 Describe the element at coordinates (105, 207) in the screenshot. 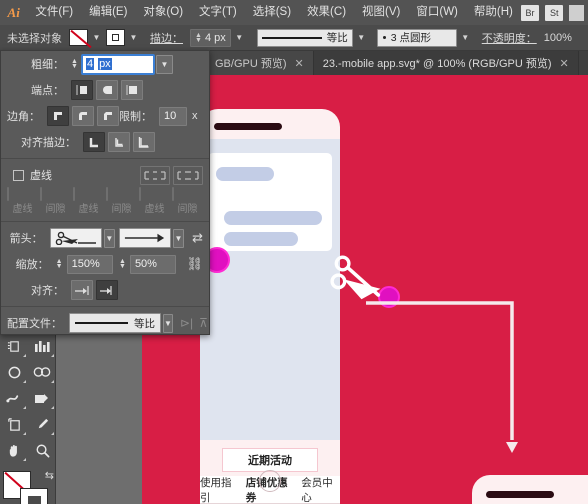

I see `dash-field-labels: 虚线 间隙 虚线 间隙 虚线 间隙` at that location.